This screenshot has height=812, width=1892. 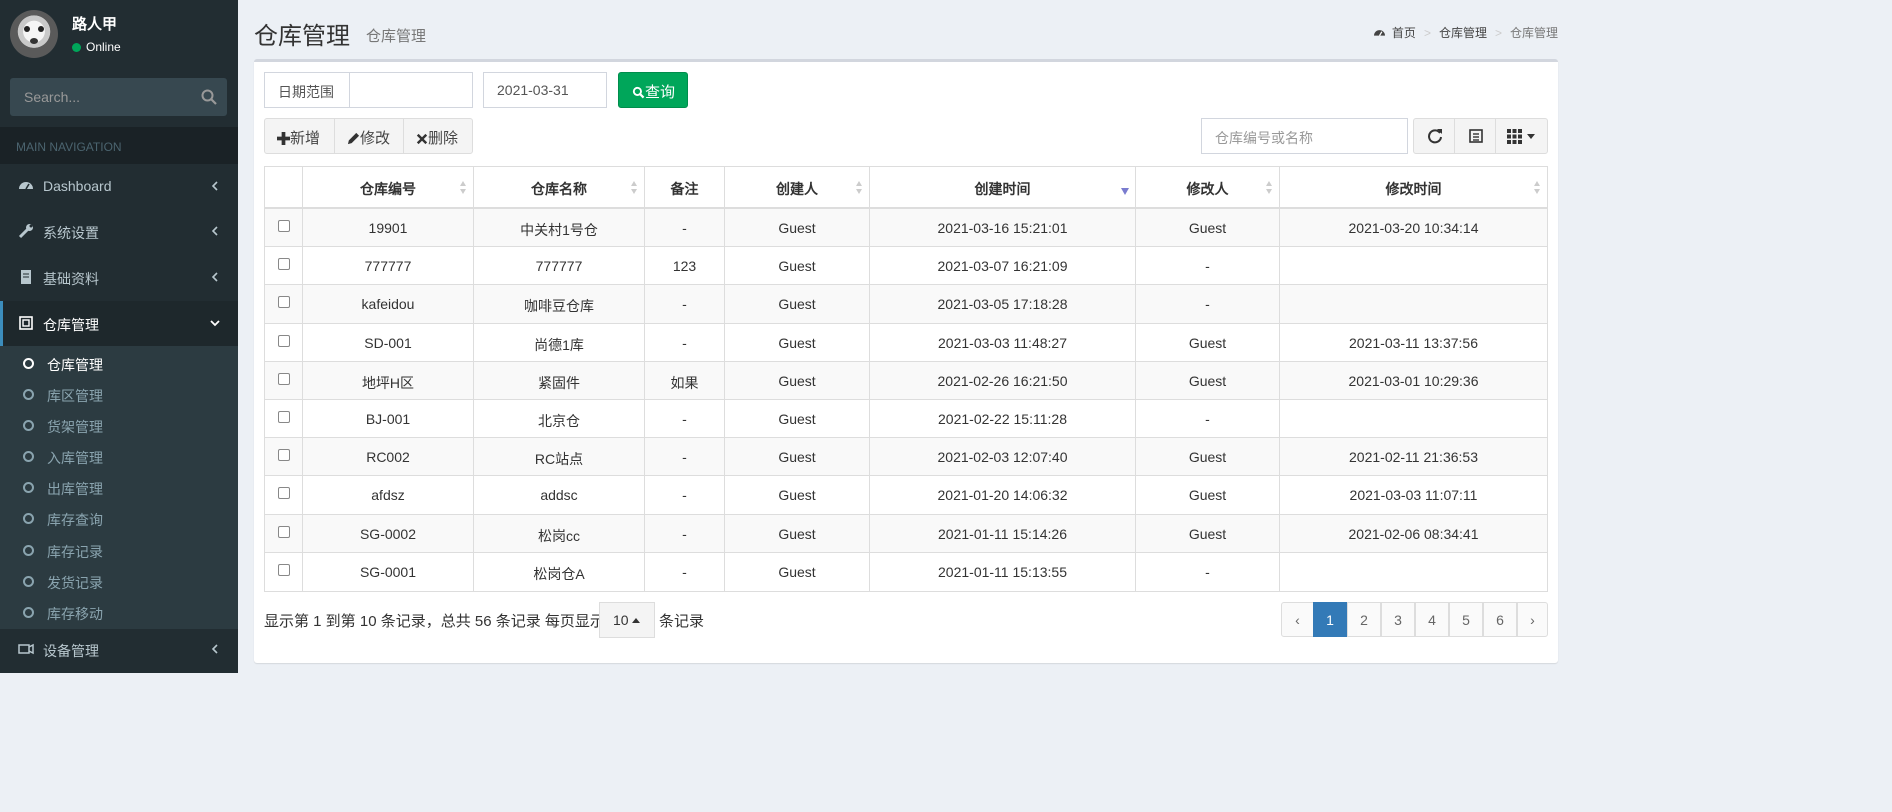 What do you see at coordinates (119, 394) in the screenshot?
I see `submenu-item-zone: 库区管理` at bounding box center [119, 394].